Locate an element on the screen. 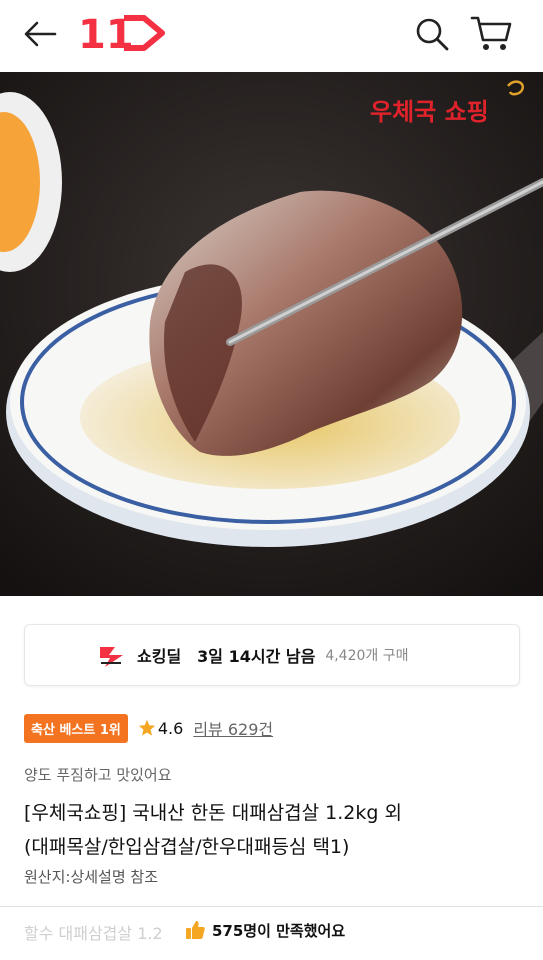 The image size is (543, 960). deal-time-left: 3일 14시간 남음 is located at coordinates (256, 656).